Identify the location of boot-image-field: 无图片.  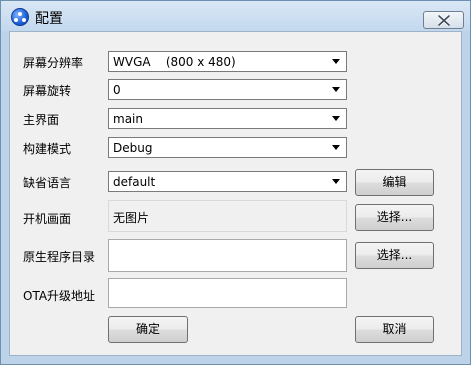
(227, 216).